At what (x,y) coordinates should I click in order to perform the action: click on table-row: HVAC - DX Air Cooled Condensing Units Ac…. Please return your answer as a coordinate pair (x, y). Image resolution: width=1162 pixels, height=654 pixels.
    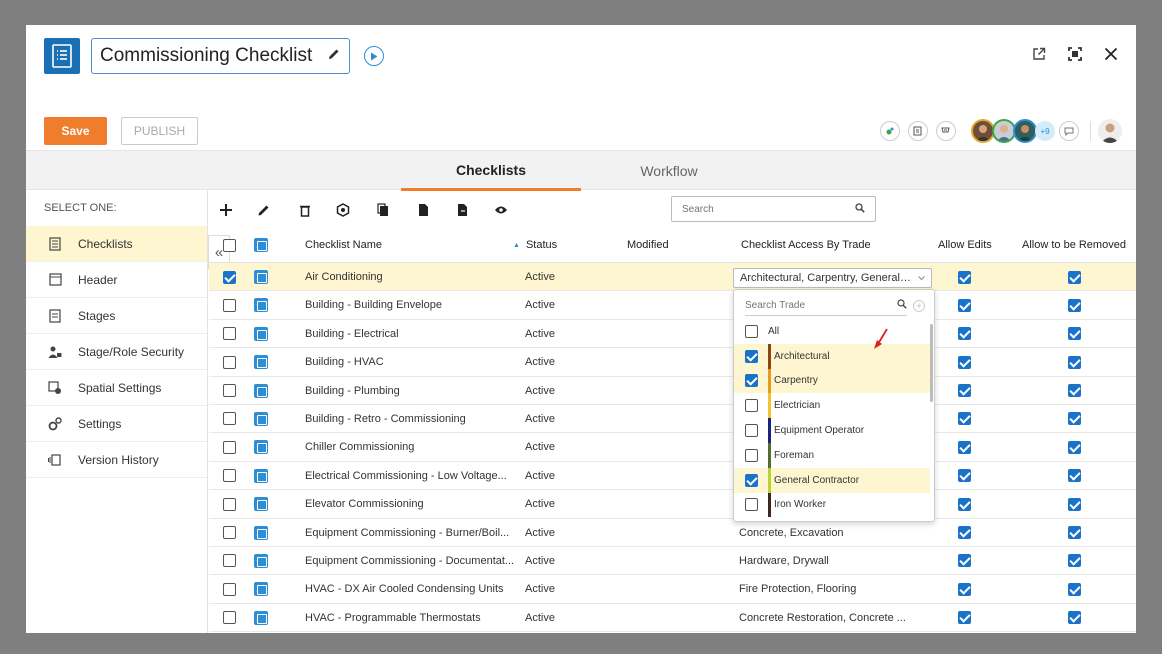
    Looking at the image, I should click on (672, 589).